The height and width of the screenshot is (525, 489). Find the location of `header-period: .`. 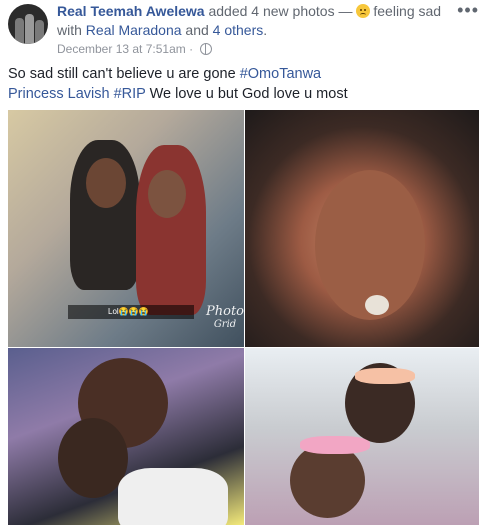

header-period: . is located at coordinates (265, 30).